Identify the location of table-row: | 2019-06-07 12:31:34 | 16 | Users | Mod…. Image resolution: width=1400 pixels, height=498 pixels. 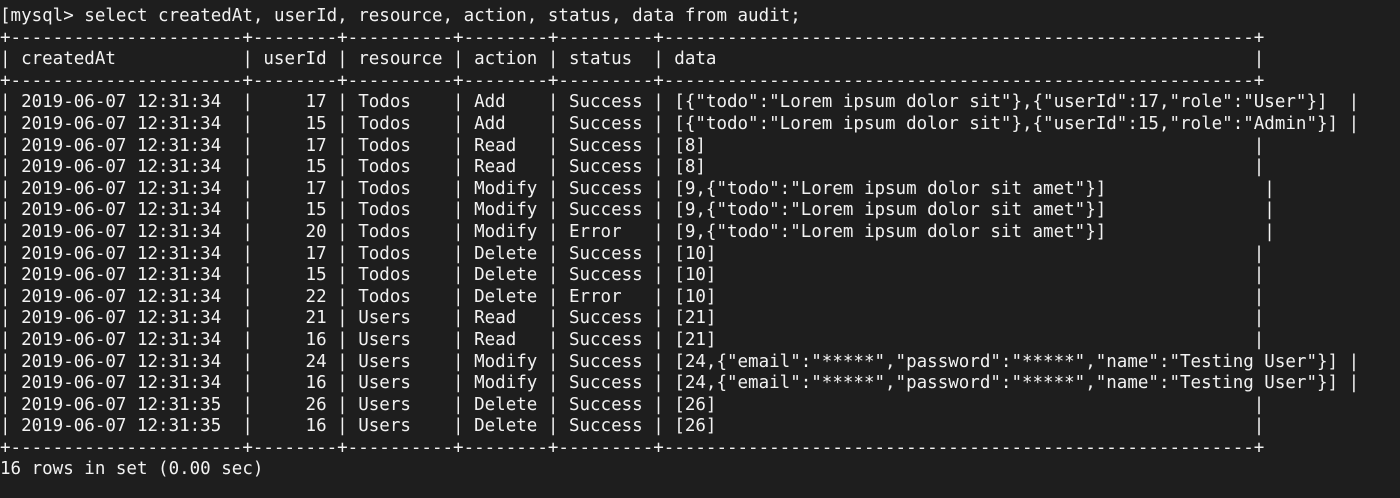
(680, 383).